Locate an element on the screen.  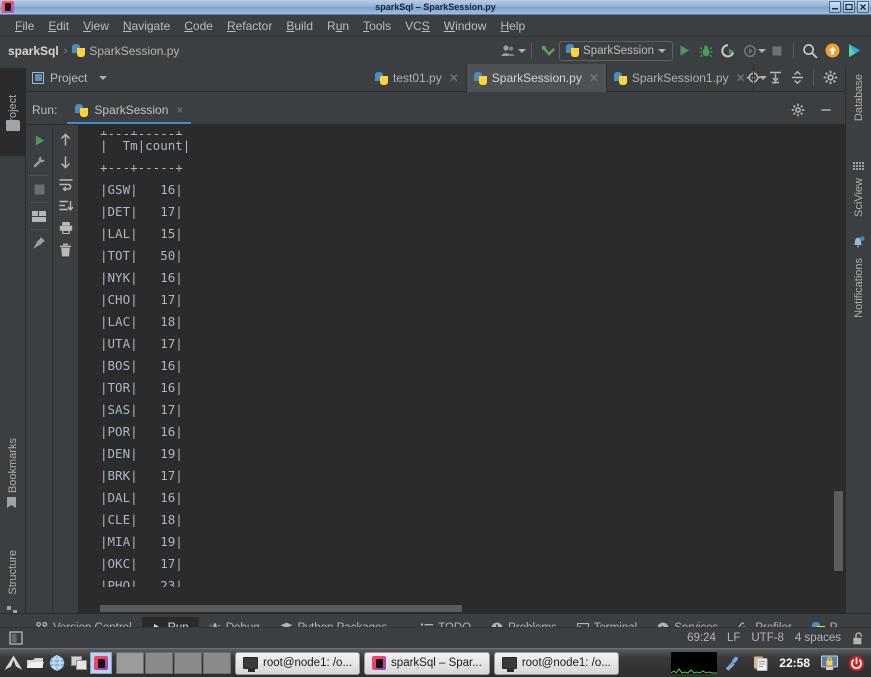
sidebar-item-sciview: SciView is located at coordinates (858, 197).